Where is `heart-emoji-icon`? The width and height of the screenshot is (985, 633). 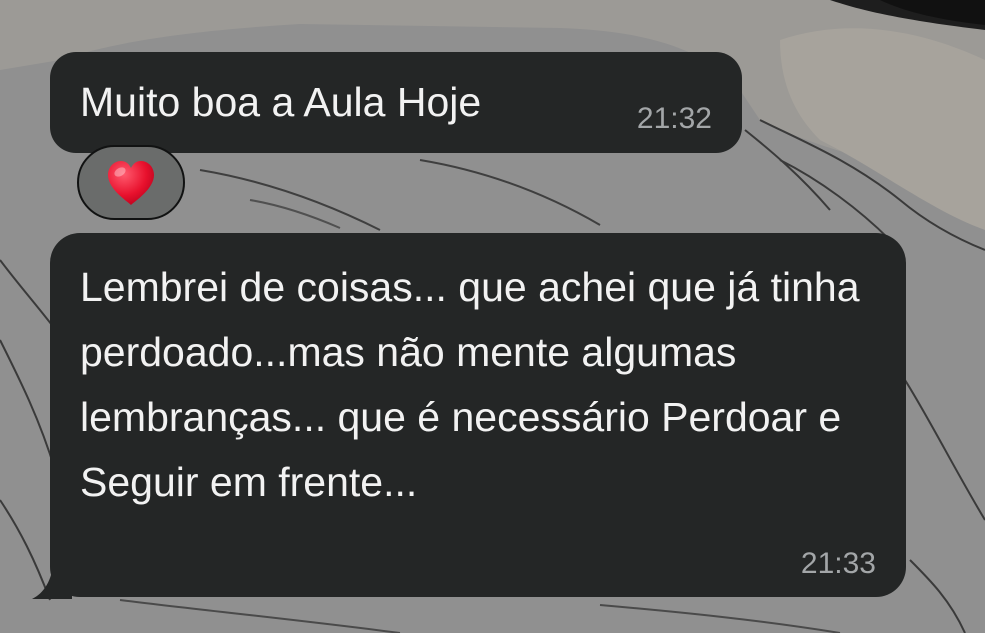
heart-emoji-icon is located at coordinates (131, 182).